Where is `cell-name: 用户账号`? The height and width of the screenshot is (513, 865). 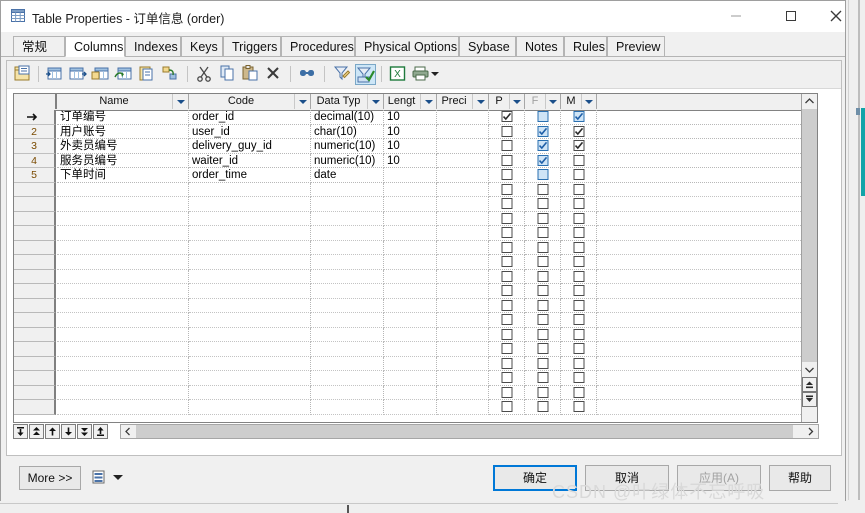 cell-name: 用户账号 is located at coordinates (123, 131).